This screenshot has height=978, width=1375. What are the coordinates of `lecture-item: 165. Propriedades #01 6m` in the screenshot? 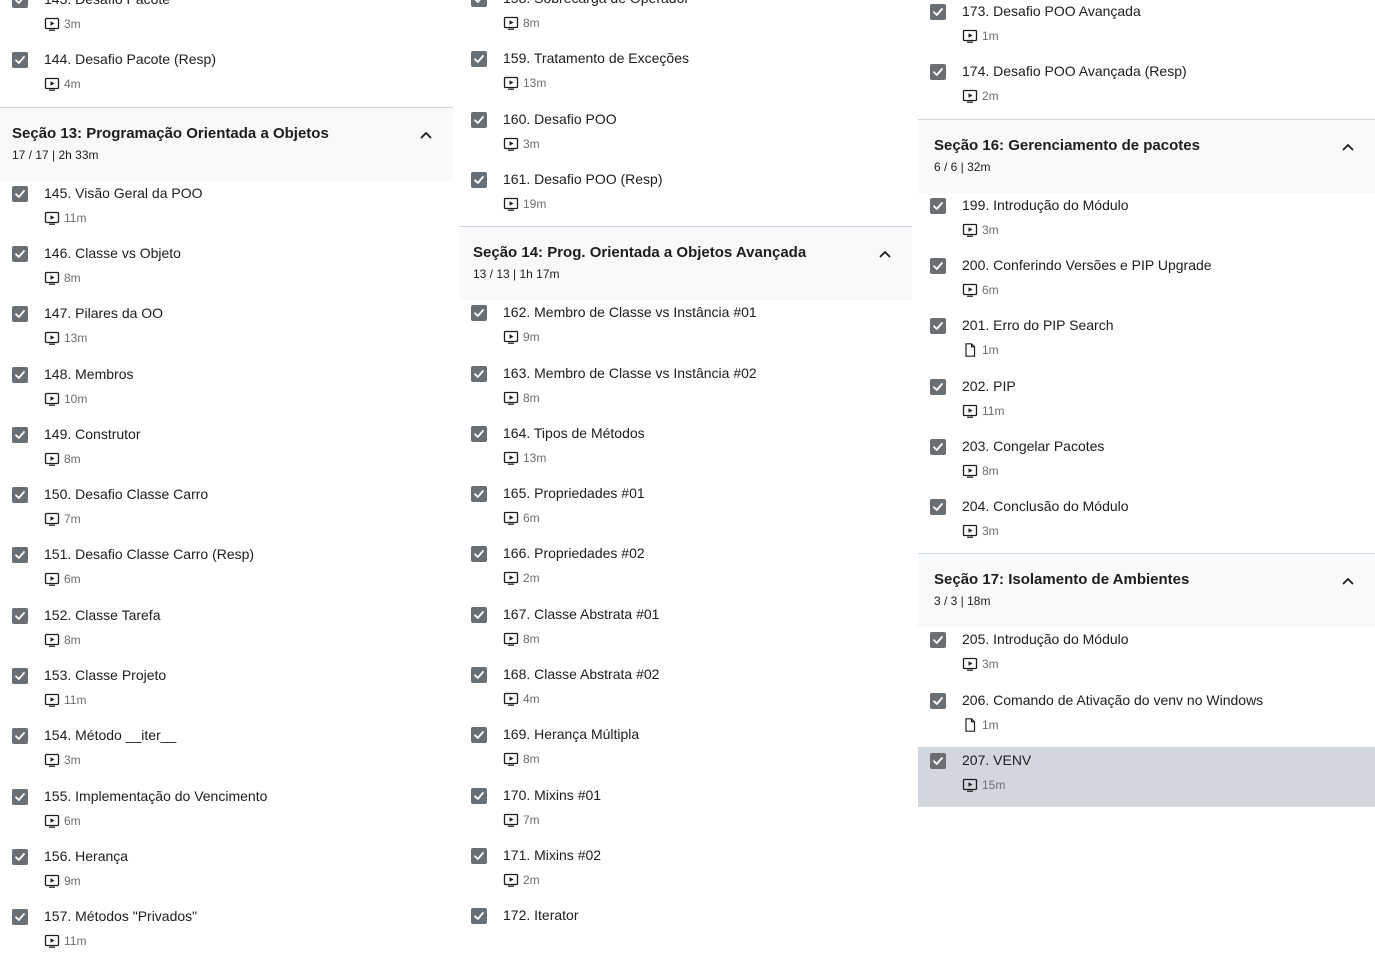 It's located at (685, 510).